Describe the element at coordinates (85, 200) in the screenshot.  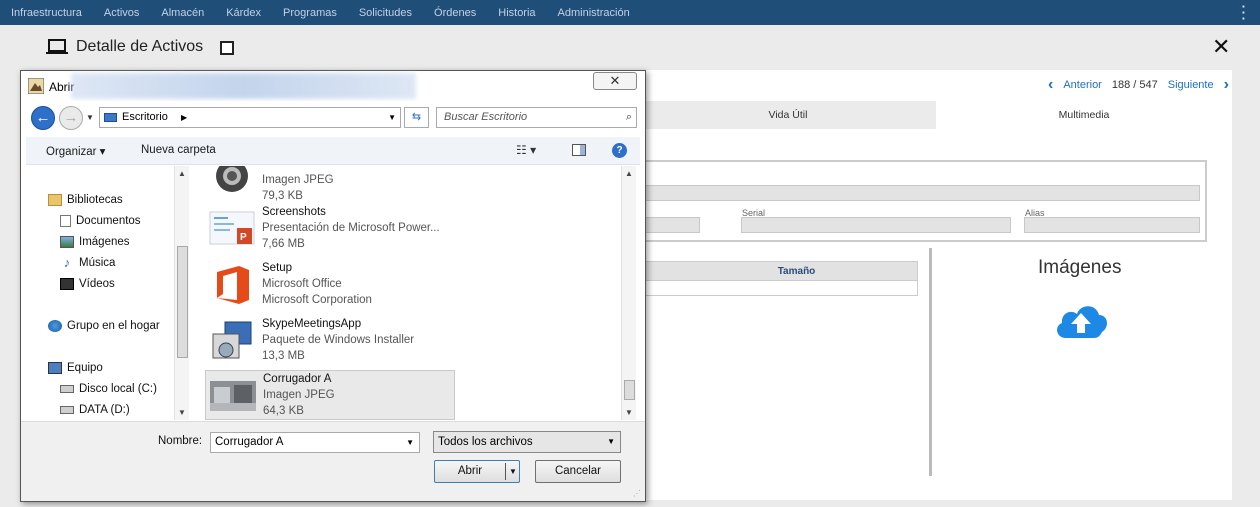
I see `tree-item-bibliotecas: Bibliotecas` at that location.